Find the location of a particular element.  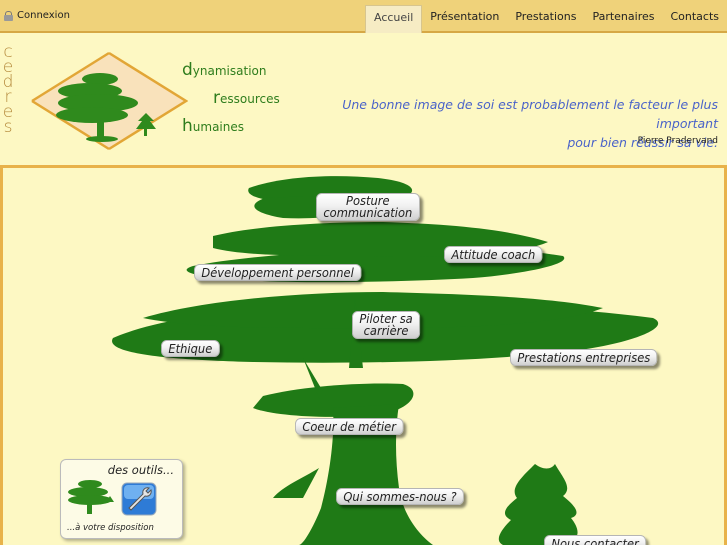

brand-vertical: c e d r e s is located at coordinates (8, 90).